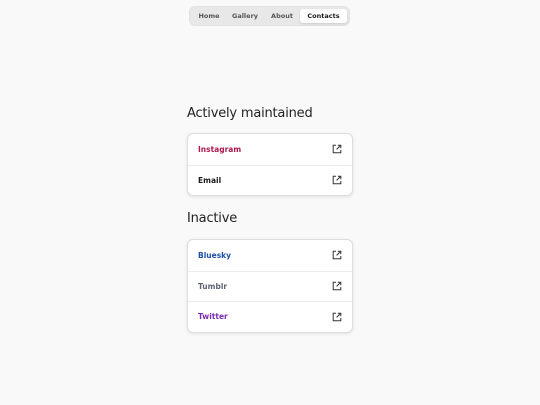  I want to click on inactive-links-card: Bluesky Tumblr Twitter, so click(270, 286).